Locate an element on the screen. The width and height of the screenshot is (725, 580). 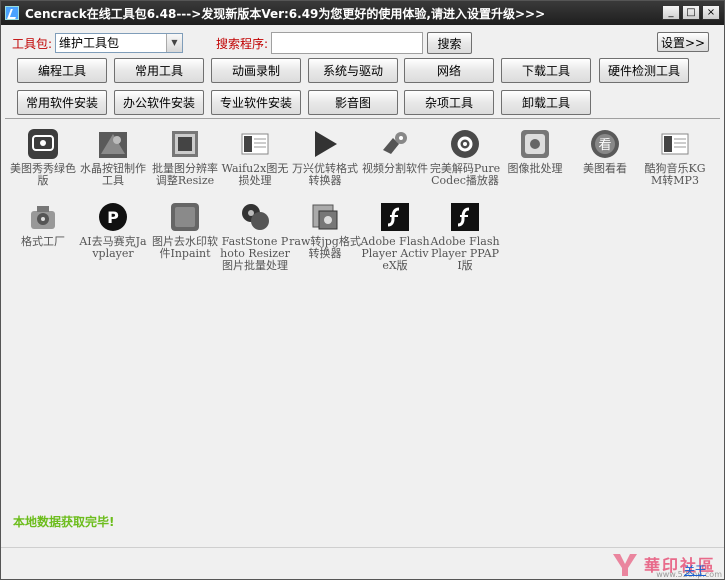
svg-text: P is located at coordinates (113, 217).